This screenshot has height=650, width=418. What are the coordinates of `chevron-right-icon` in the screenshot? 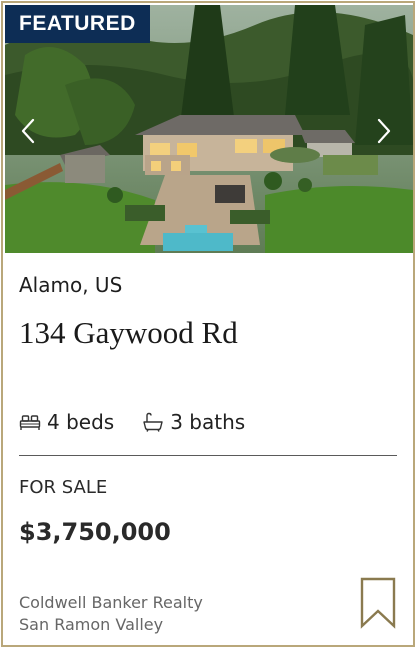 It's located at (384, 131).